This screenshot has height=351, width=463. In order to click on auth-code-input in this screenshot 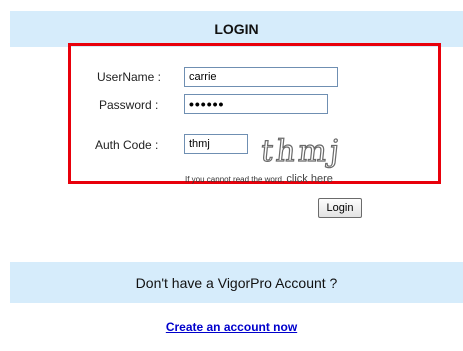, I will do `click(216, 144)`.